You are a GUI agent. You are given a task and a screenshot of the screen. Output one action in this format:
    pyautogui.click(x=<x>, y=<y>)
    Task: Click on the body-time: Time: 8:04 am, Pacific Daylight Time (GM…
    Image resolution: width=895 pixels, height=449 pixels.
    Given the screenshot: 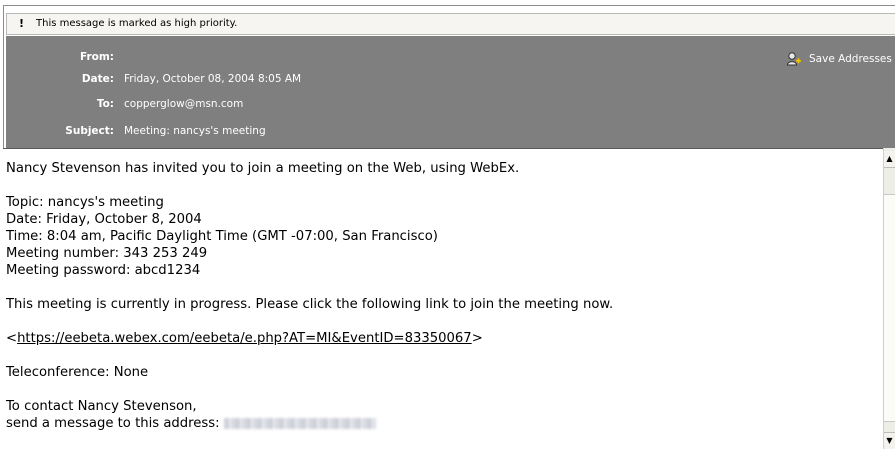 What is the action you would take?
    pyautogui.click(x=222, y=236)
    